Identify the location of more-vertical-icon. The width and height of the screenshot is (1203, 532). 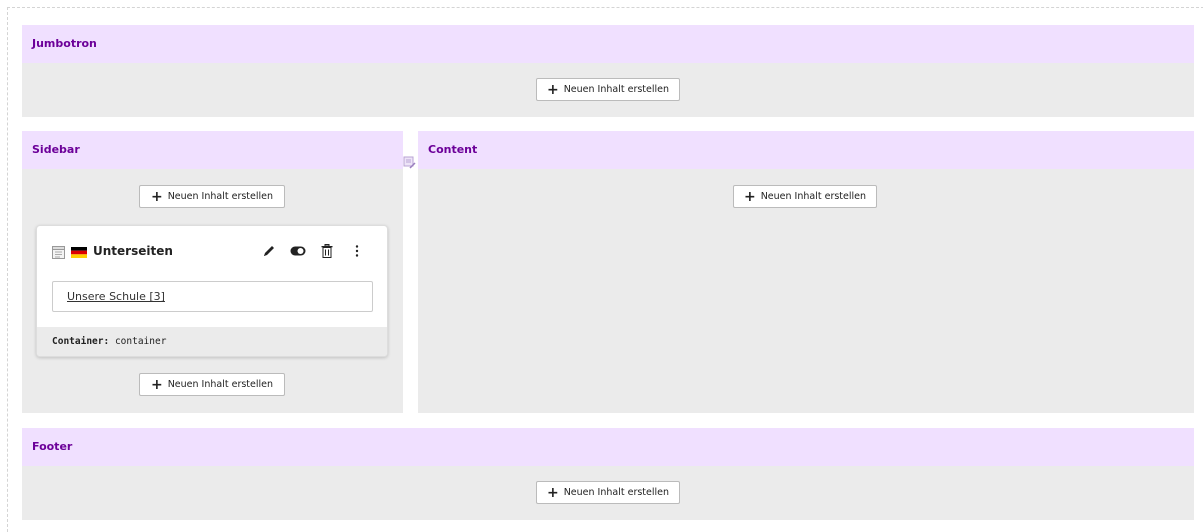
(357, 251).